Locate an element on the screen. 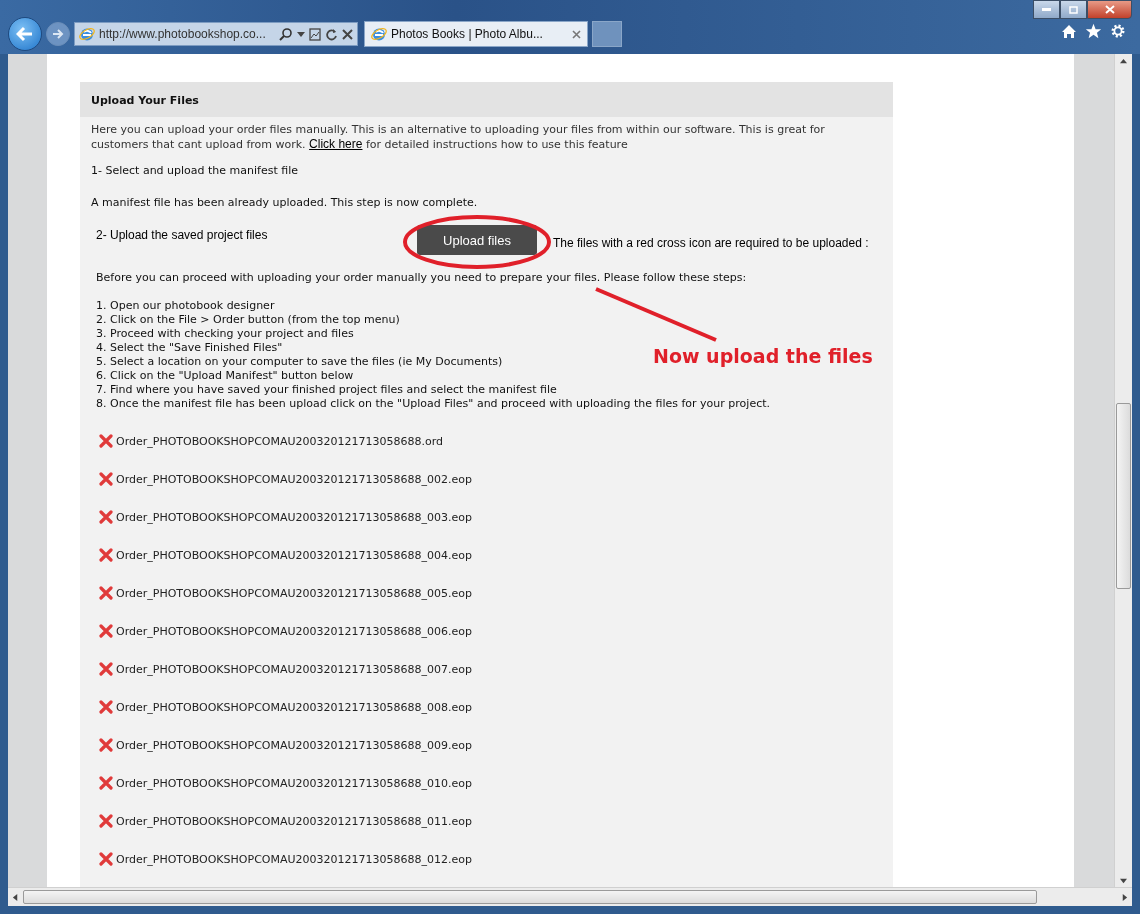  file-name: Order_PHOTOBOOKSHOPCOMAU200320121713058688_007.eop is located at coordinates (294, 669).